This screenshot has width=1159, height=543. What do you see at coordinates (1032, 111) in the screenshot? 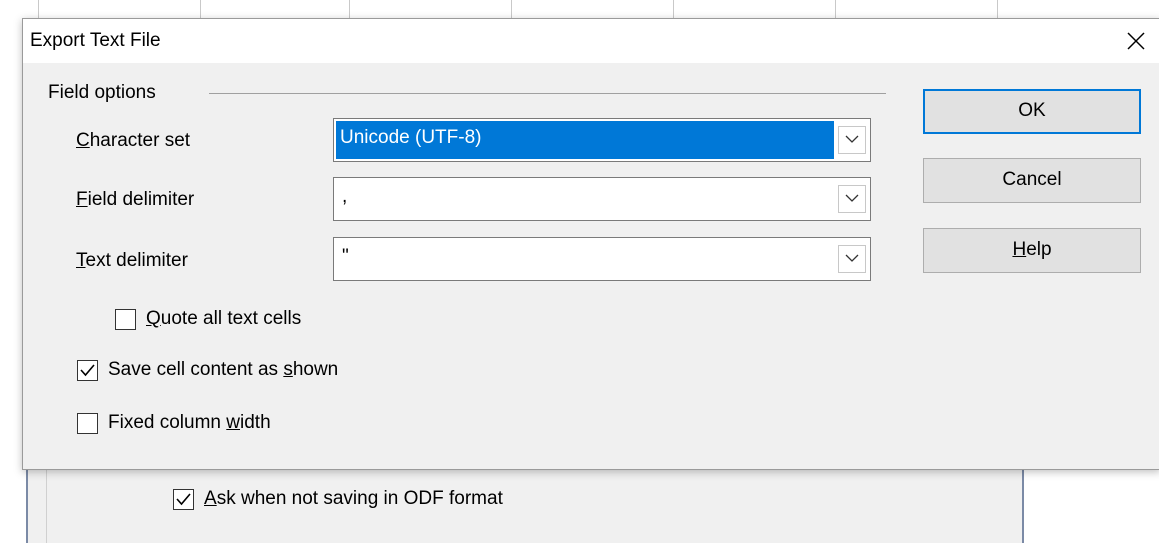
I see `ok-button: OK` at bounding box center [1032, 111].